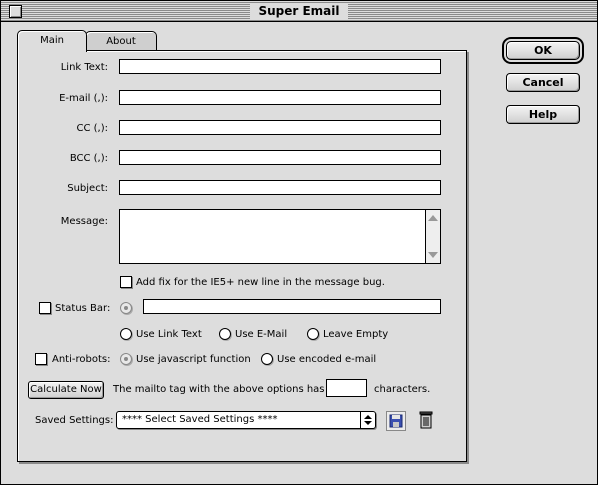 The image size is (598, 485). I want to click on anti-robots-label: Anti-robots:, so click(81, 359).